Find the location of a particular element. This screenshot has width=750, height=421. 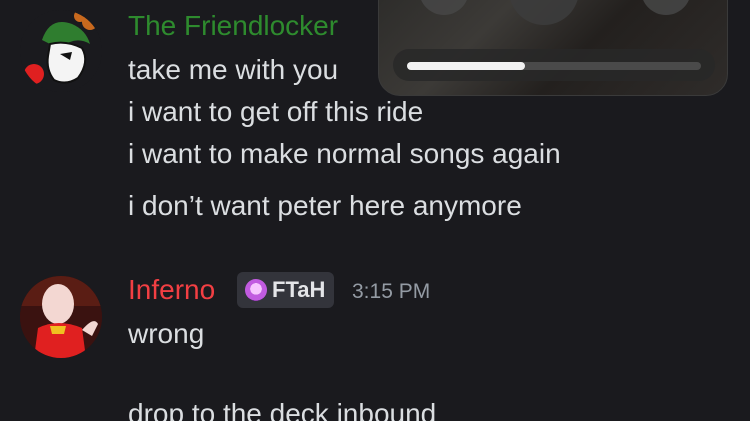

server-tag-badge: FTaH is located at coordinates (286, 290).